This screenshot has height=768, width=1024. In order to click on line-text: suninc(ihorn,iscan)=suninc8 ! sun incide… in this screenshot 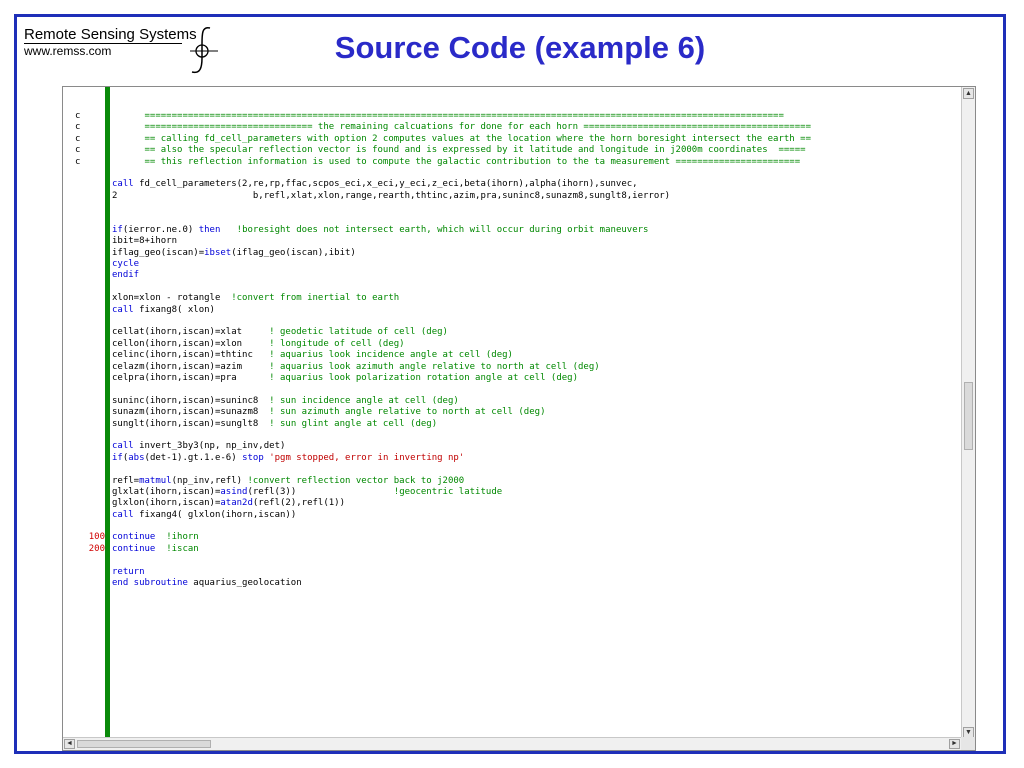, I will do `click(285, 401)`.